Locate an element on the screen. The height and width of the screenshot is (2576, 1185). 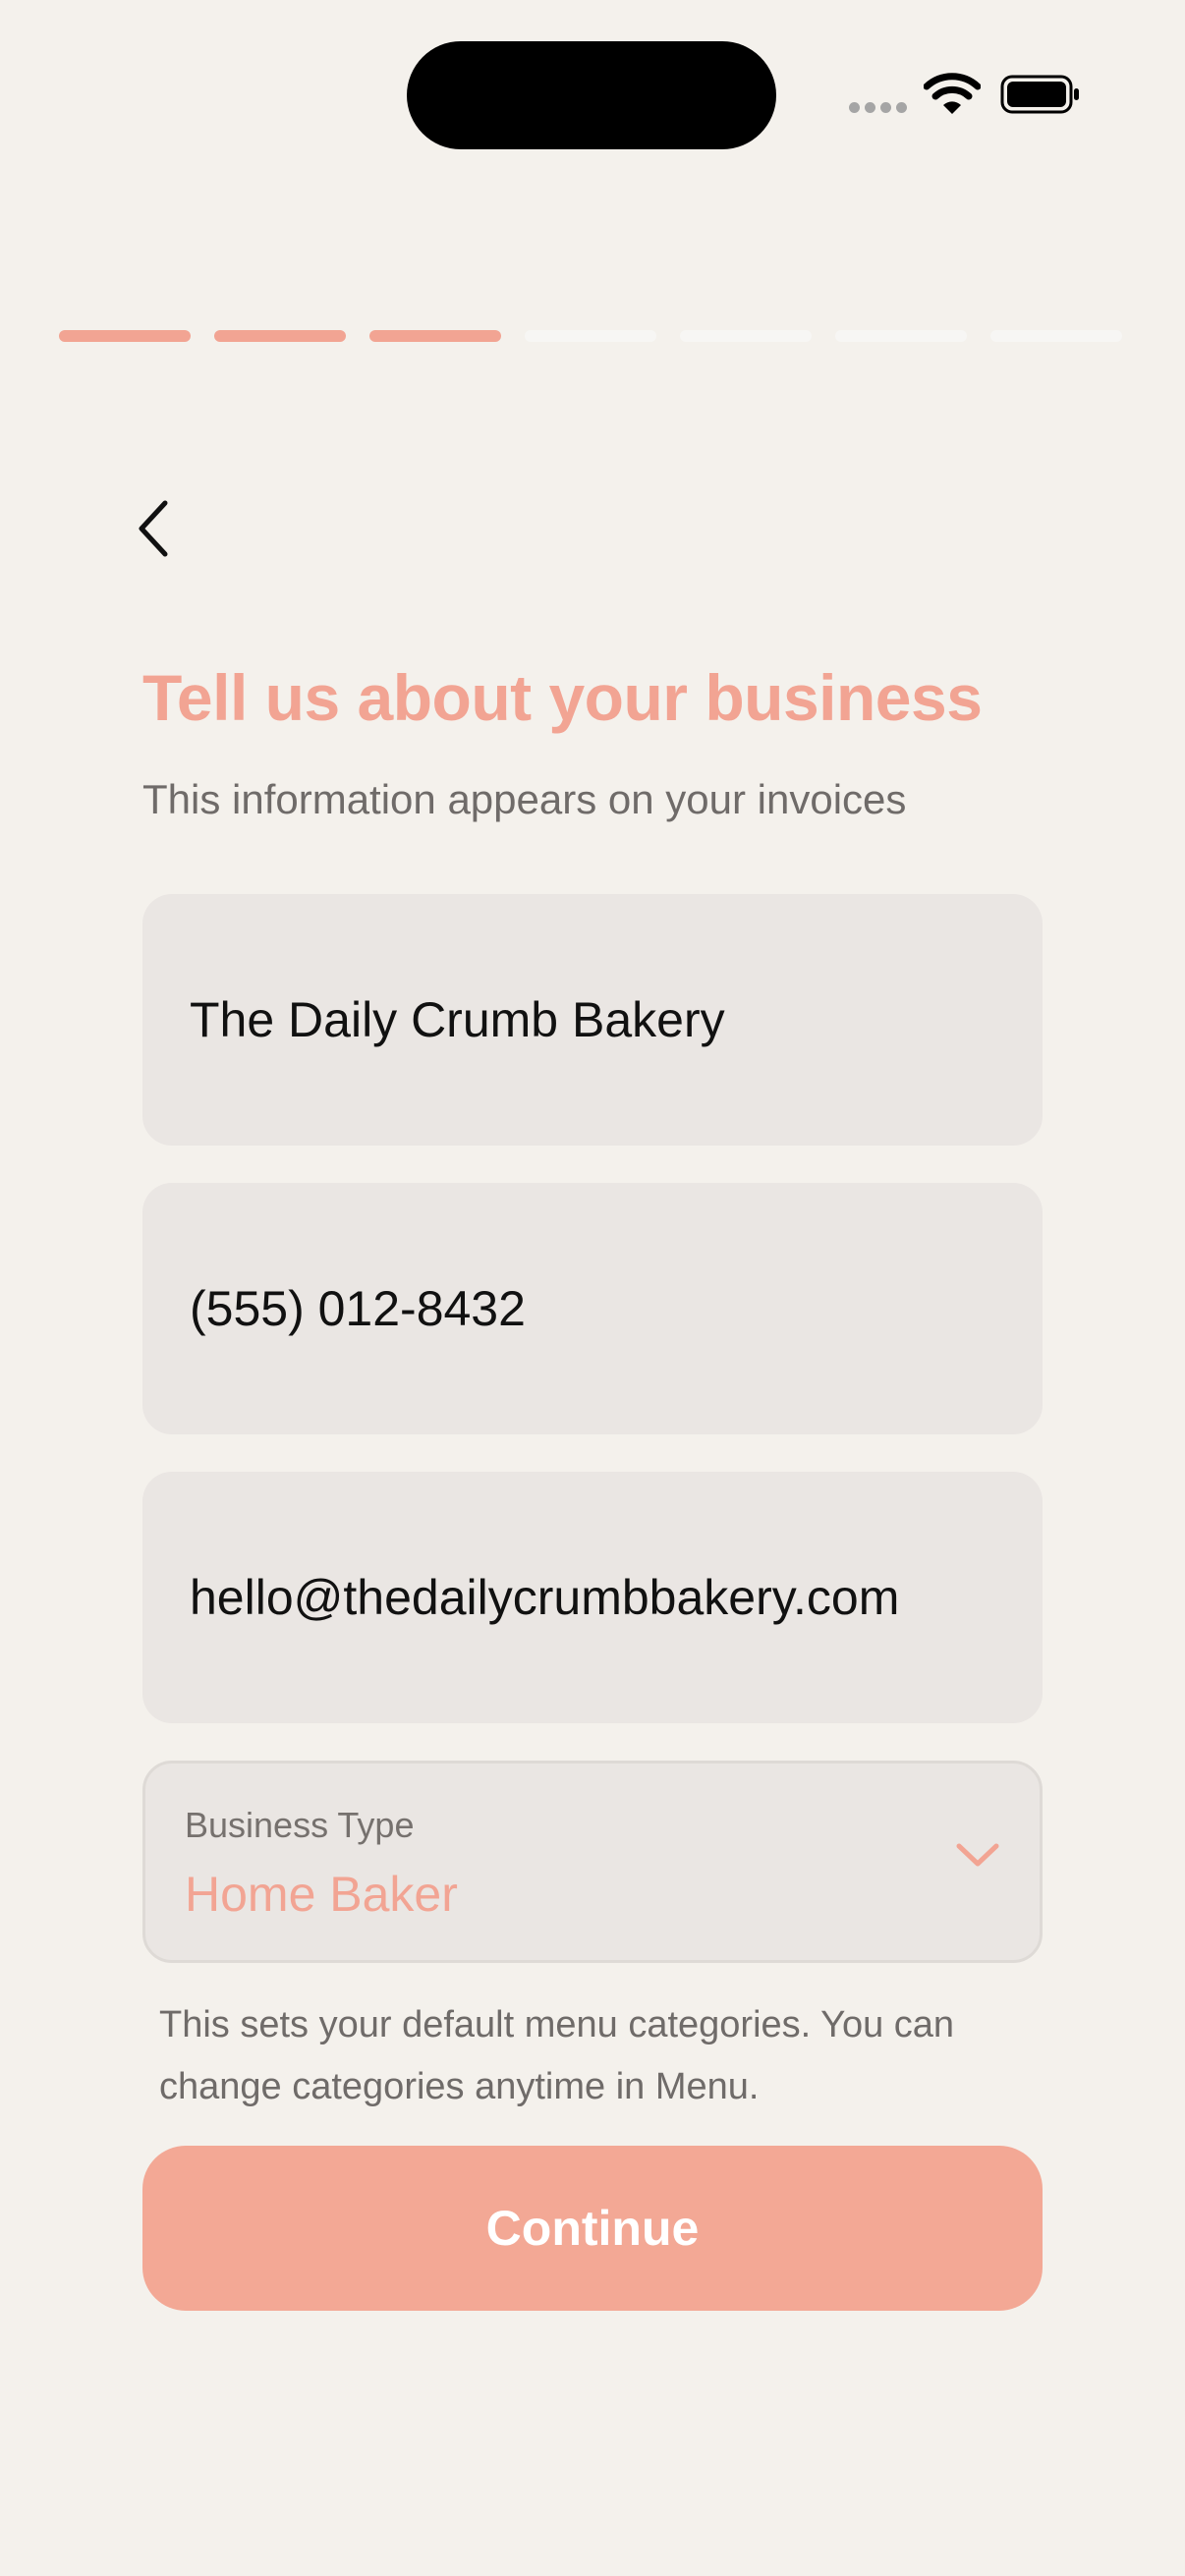
chevron-down-icon is located at coordinates (978, 1855).